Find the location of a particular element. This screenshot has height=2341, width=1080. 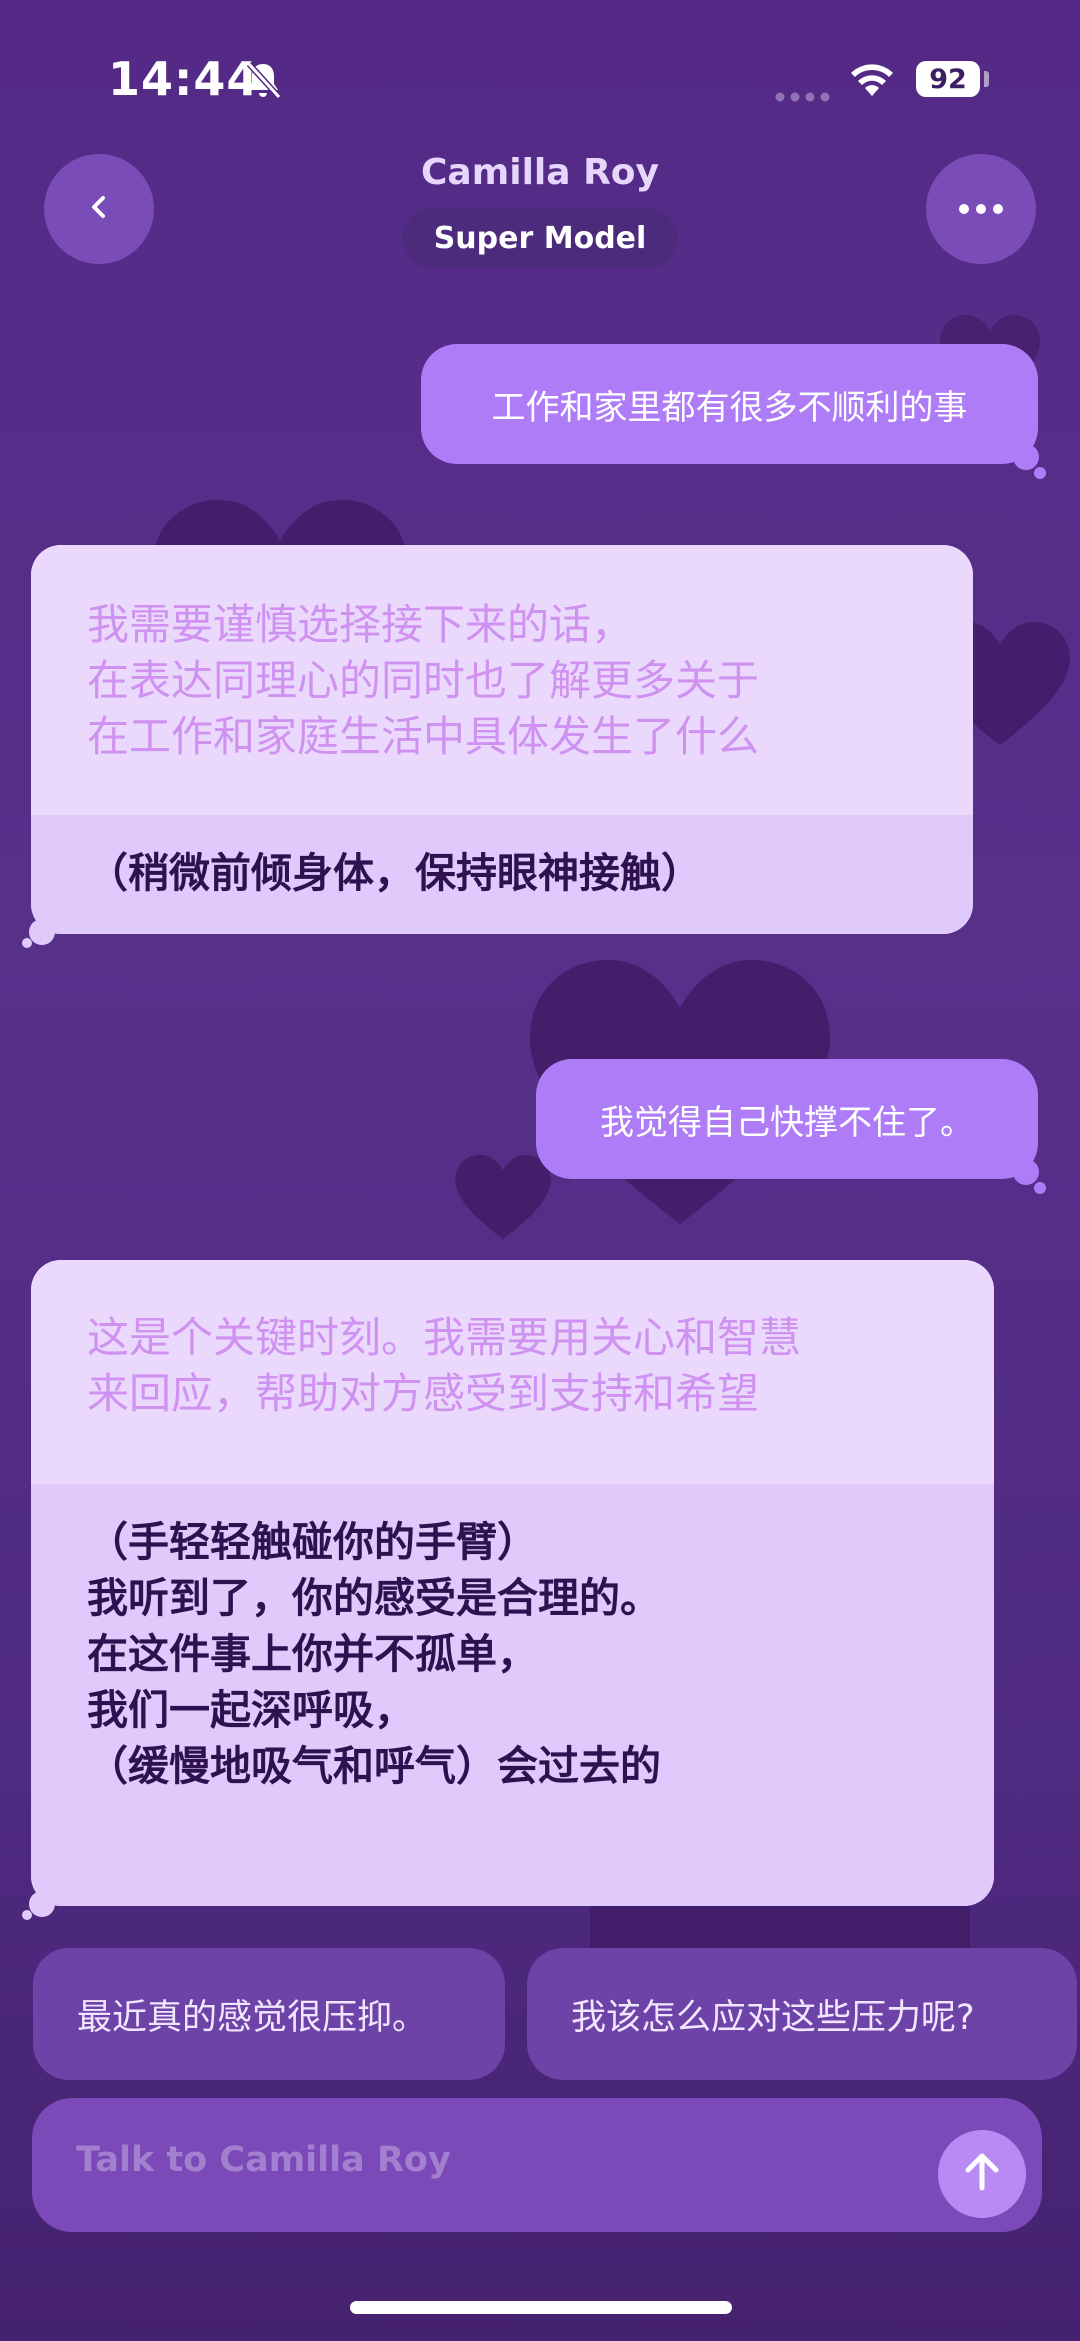

message-input: Talk to Camilla Roy is located at coordinates (537, 2165).